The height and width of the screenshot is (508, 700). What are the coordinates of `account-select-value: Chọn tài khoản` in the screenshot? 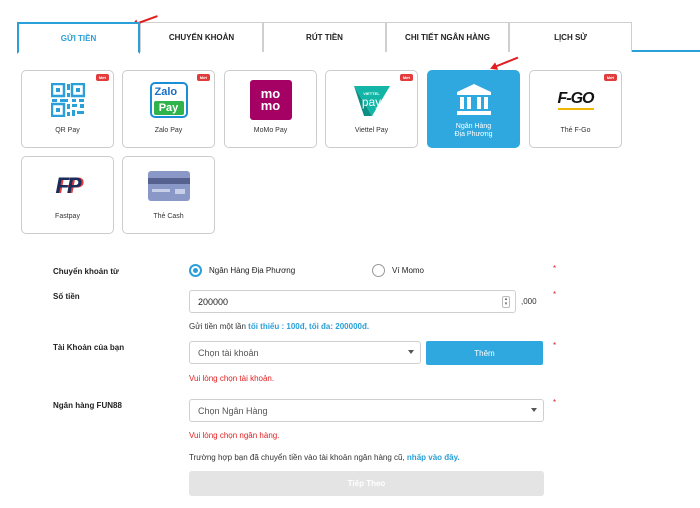 It's located at (228, 352).